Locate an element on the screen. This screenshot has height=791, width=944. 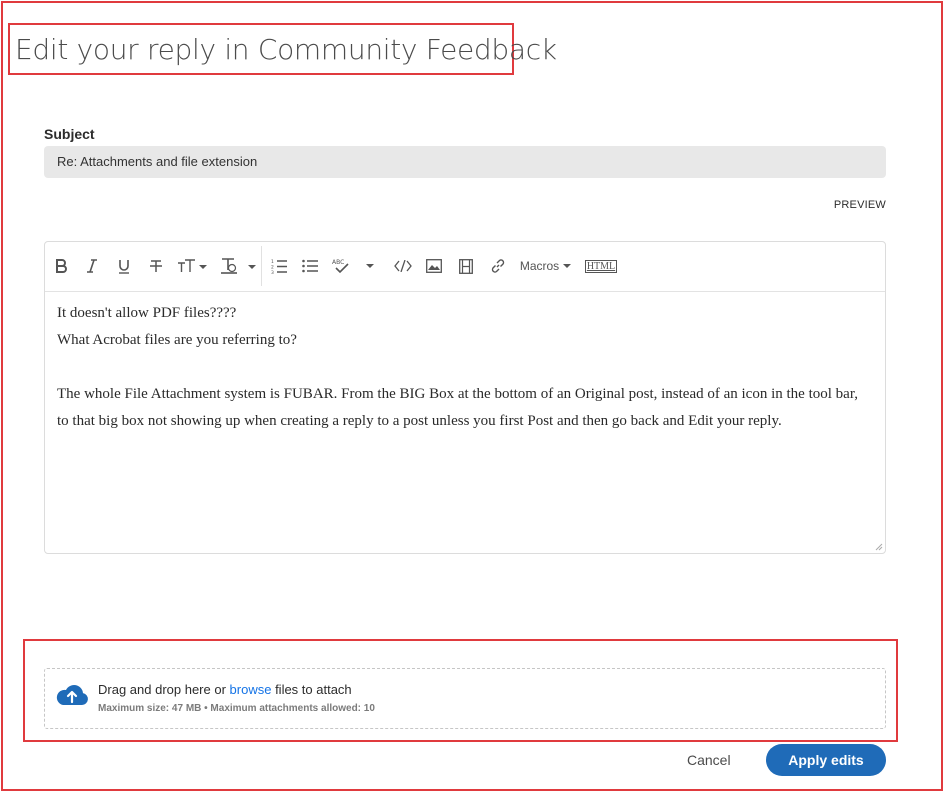
macros-dropdown: Macros is located at coordinates (546, 266).